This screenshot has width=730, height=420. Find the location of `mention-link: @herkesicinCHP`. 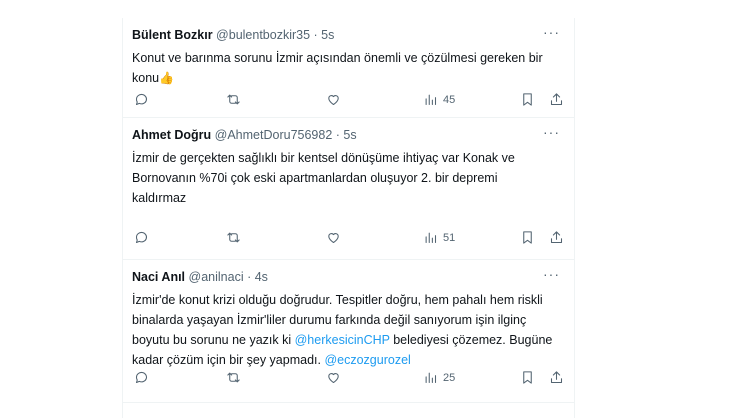

mention-link: @herkesicinCHP is located at coordinates (342, 340).